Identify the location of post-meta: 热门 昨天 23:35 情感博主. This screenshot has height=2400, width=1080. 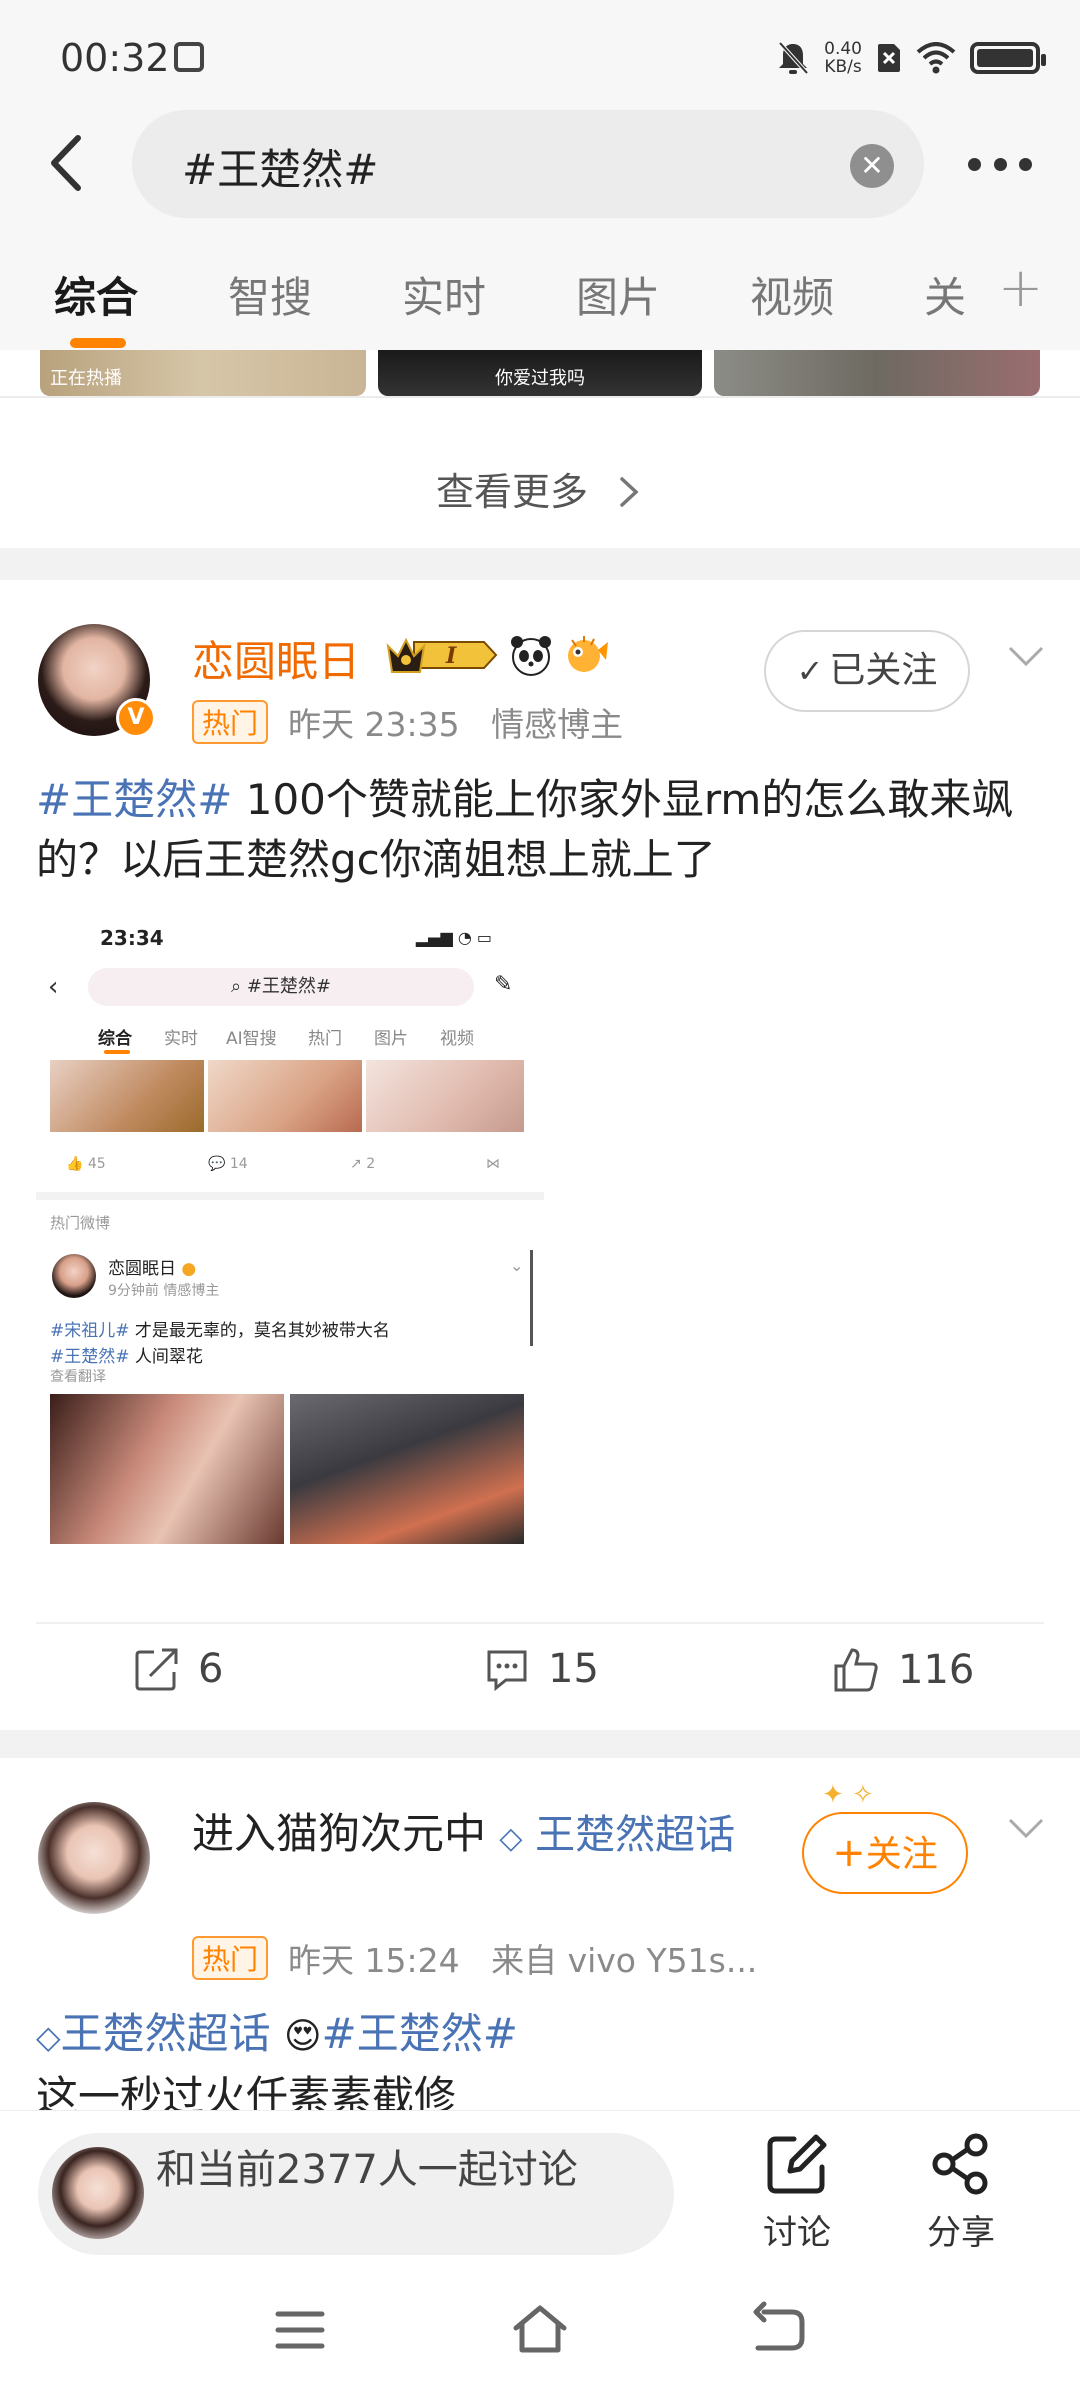
(407, 722).